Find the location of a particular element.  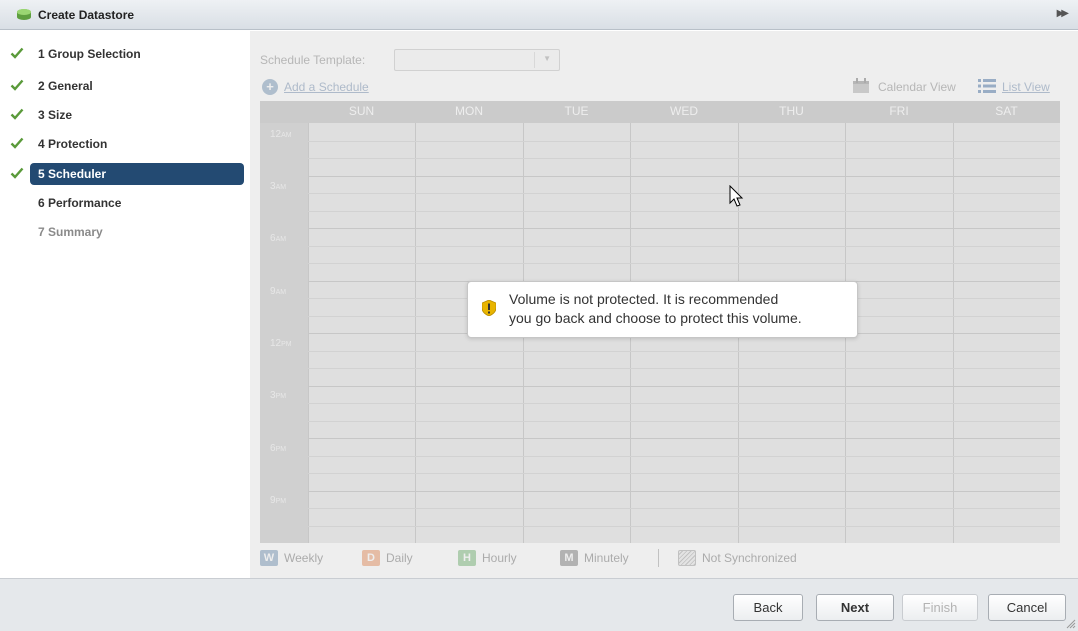

time-column: 12AM 3AM 6AM 9AM 12PM 3PM 6PM 9PM is located at coordinates (284, 333).